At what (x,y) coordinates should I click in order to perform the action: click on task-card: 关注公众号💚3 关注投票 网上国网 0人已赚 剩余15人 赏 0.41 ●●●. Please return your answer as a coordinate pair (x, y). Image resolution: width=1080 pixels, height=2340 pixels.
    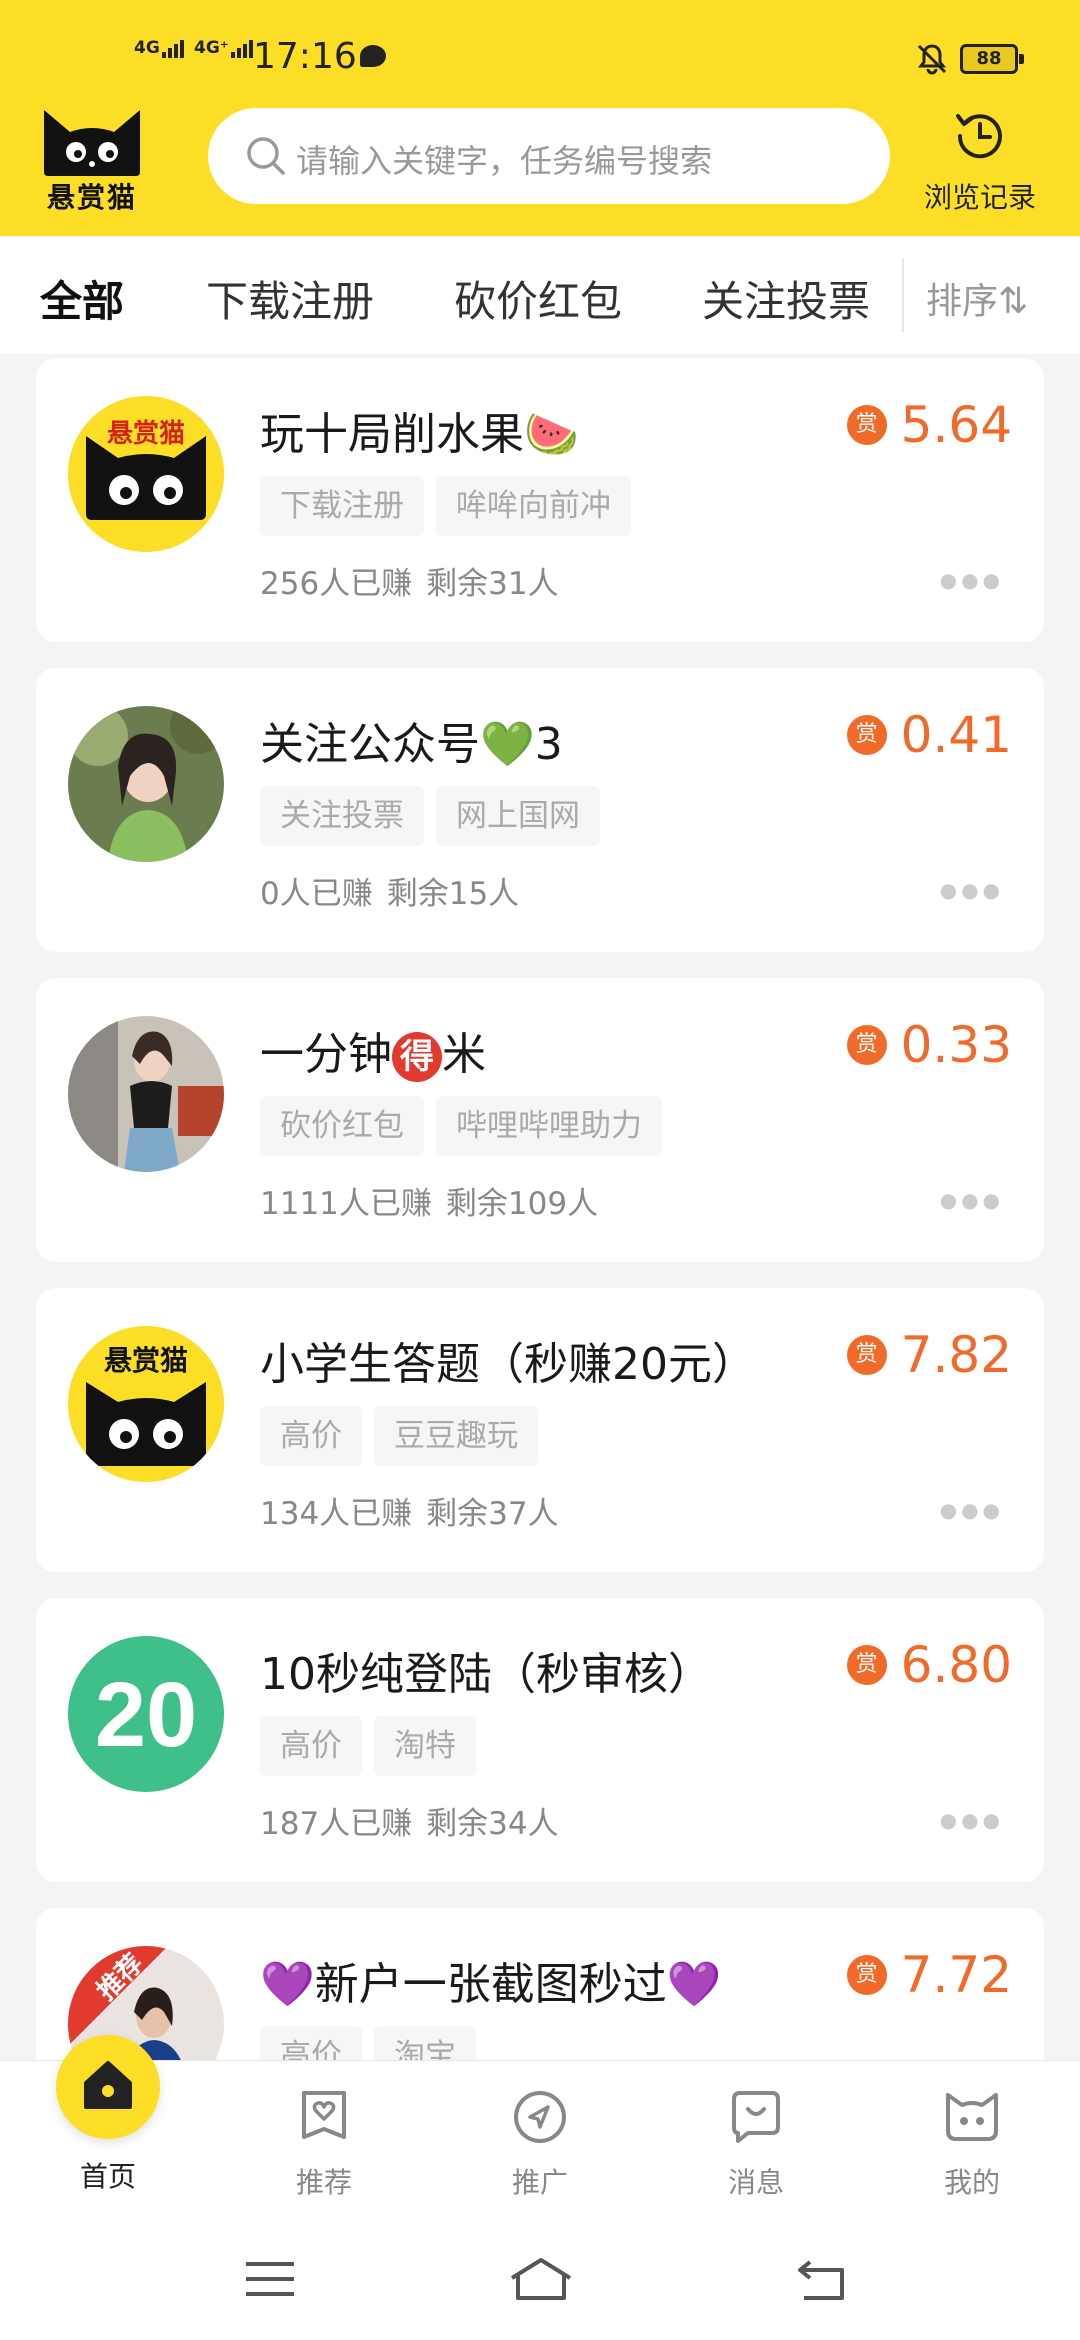
    Looking at the image, I should click on (540, 810).